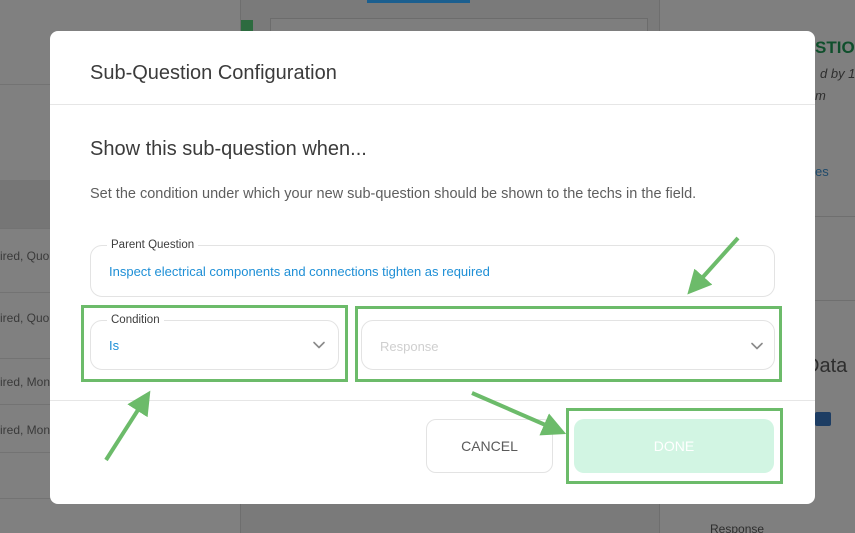  Describe the element at coordinates (432, 68) in the screenshot. I see `modal-header: Sub-Question Configuration` at that location.